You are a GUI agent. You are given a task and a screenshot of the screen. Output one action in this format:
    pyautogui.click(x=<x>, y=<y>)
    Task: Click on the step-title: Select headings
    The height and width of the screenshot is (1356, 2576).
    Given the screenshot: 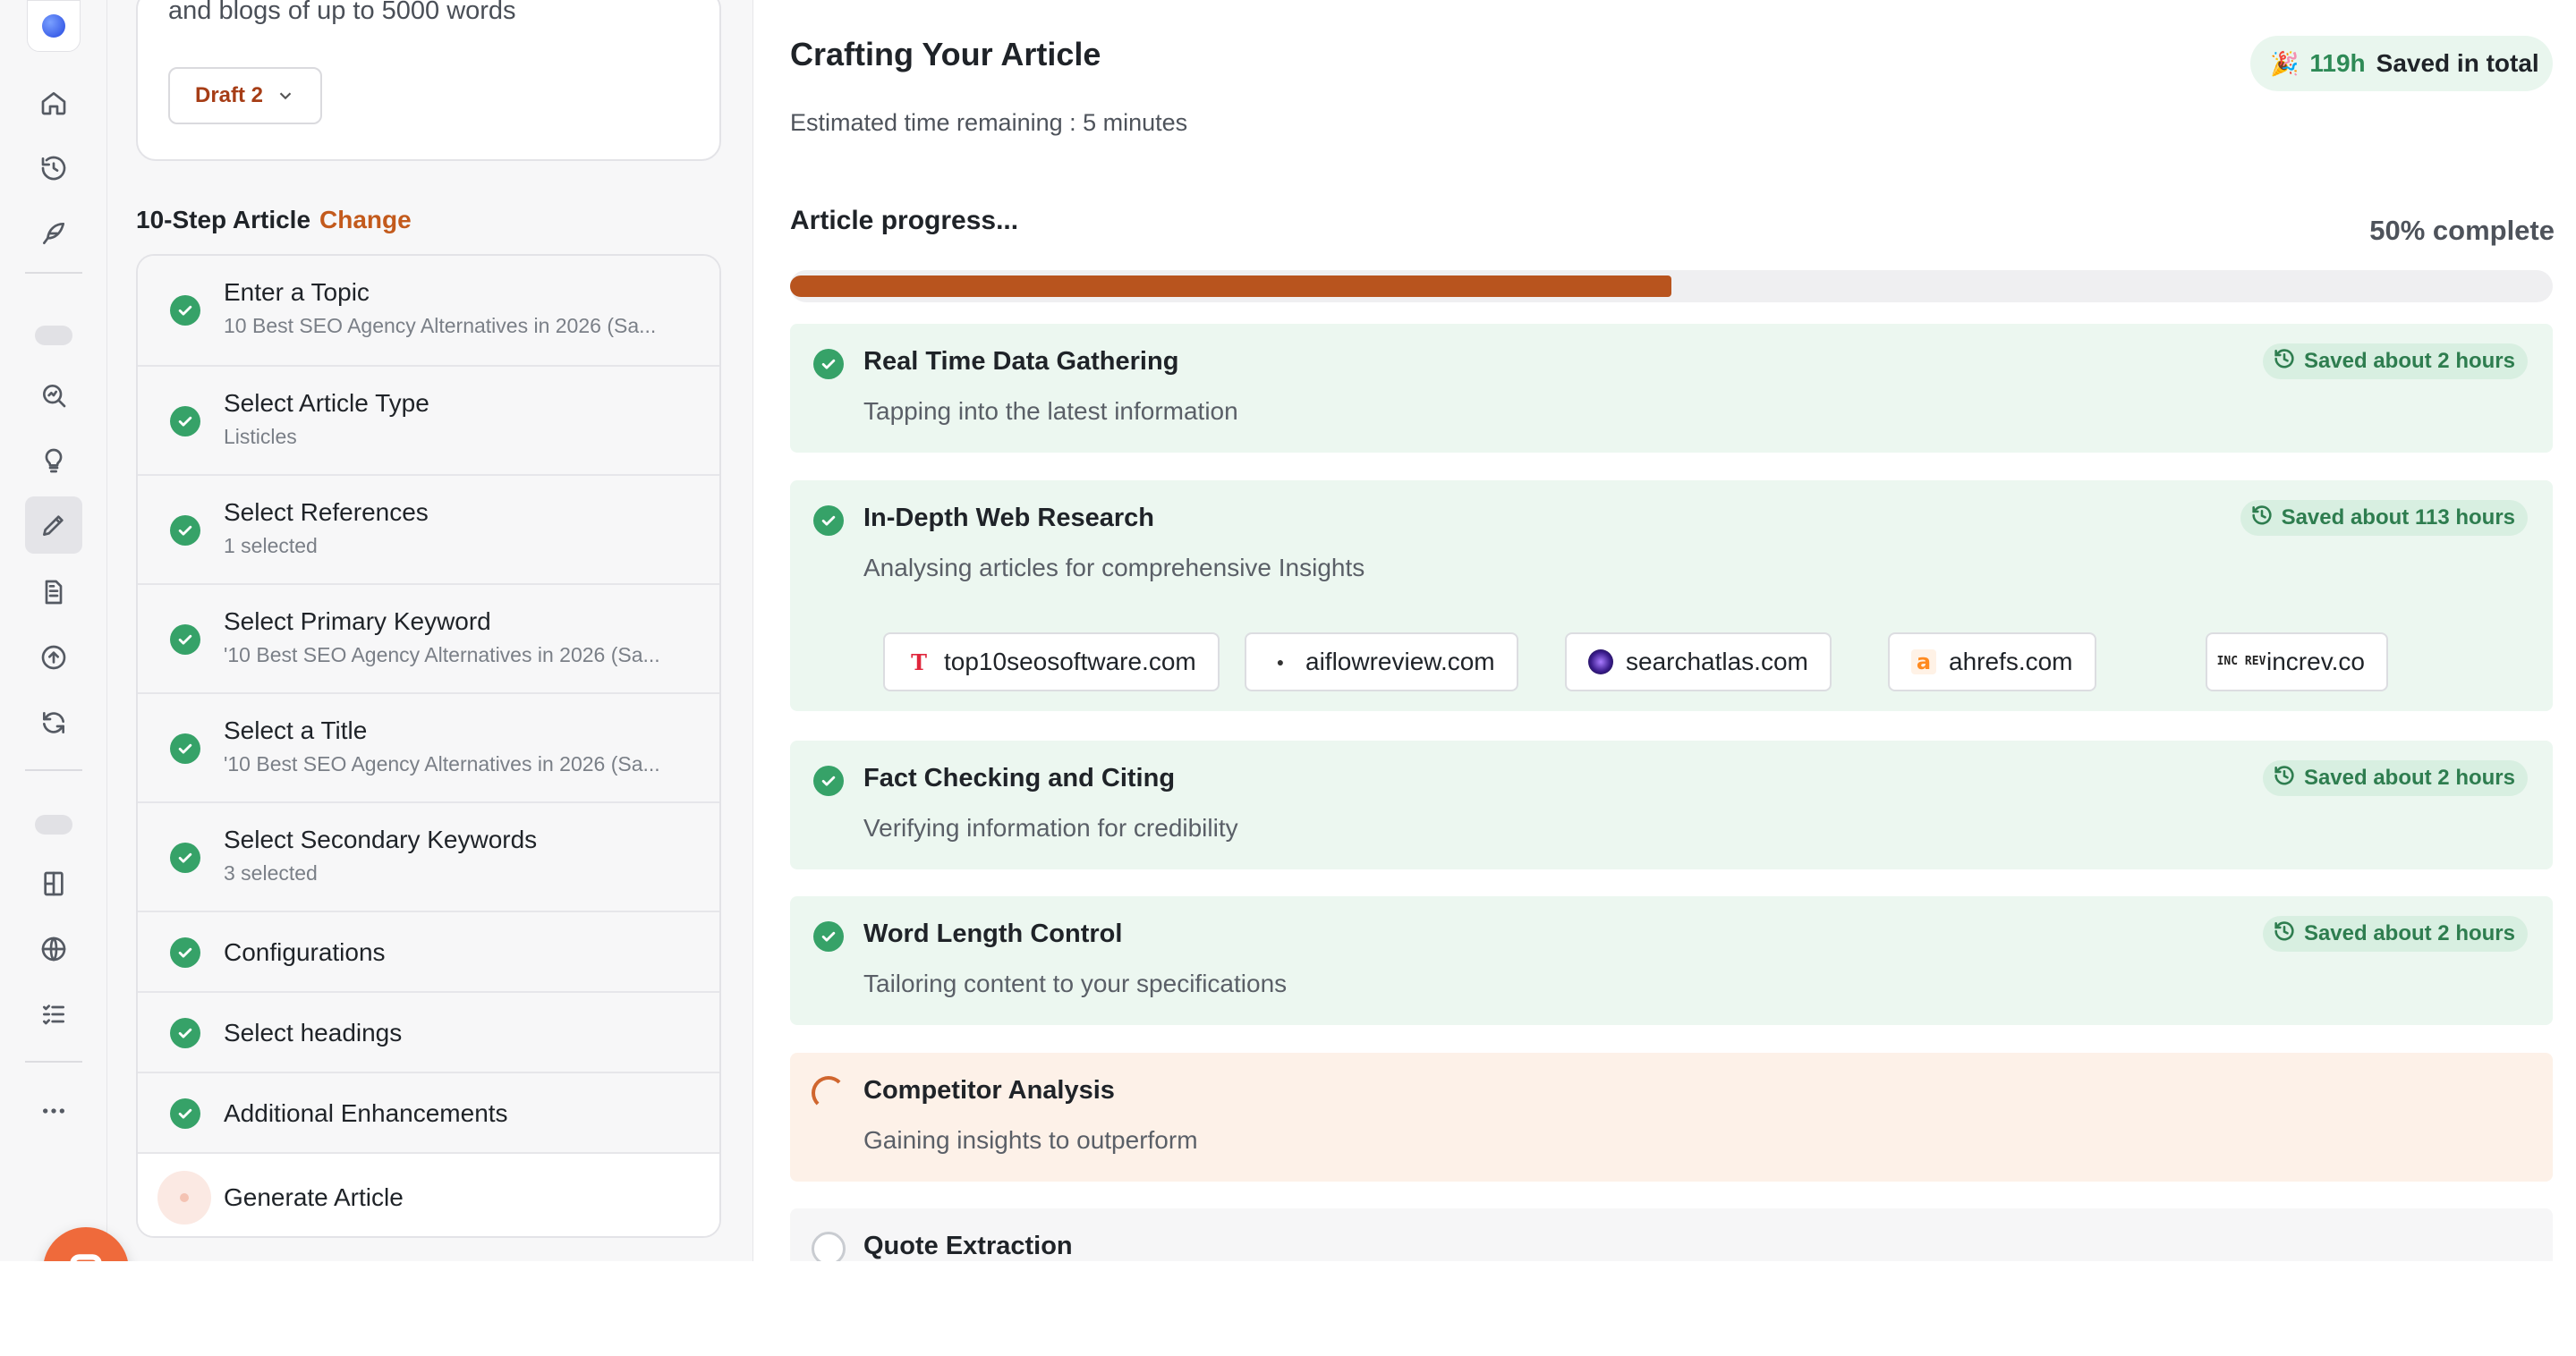 What is the action you would take?
    pyautogui.click(x=313, y=1033)
    